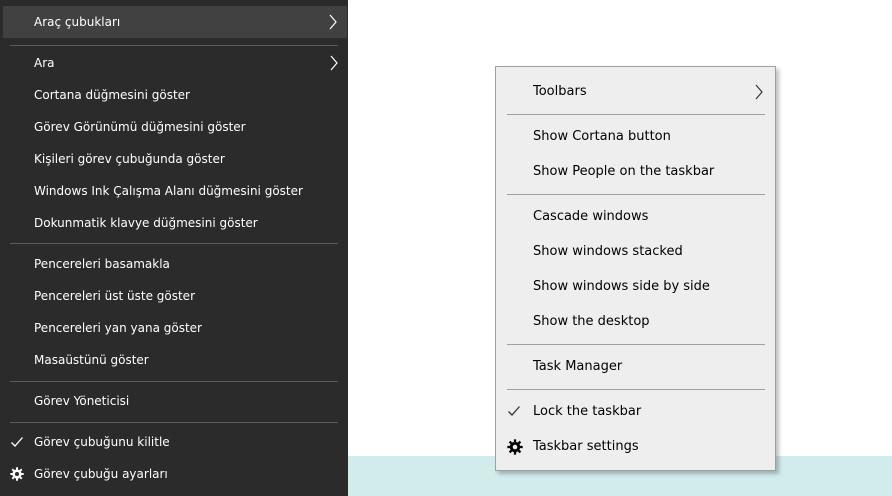  I want to click on menu-item-show-people: Show People on the taskbar, so click(635, 171).